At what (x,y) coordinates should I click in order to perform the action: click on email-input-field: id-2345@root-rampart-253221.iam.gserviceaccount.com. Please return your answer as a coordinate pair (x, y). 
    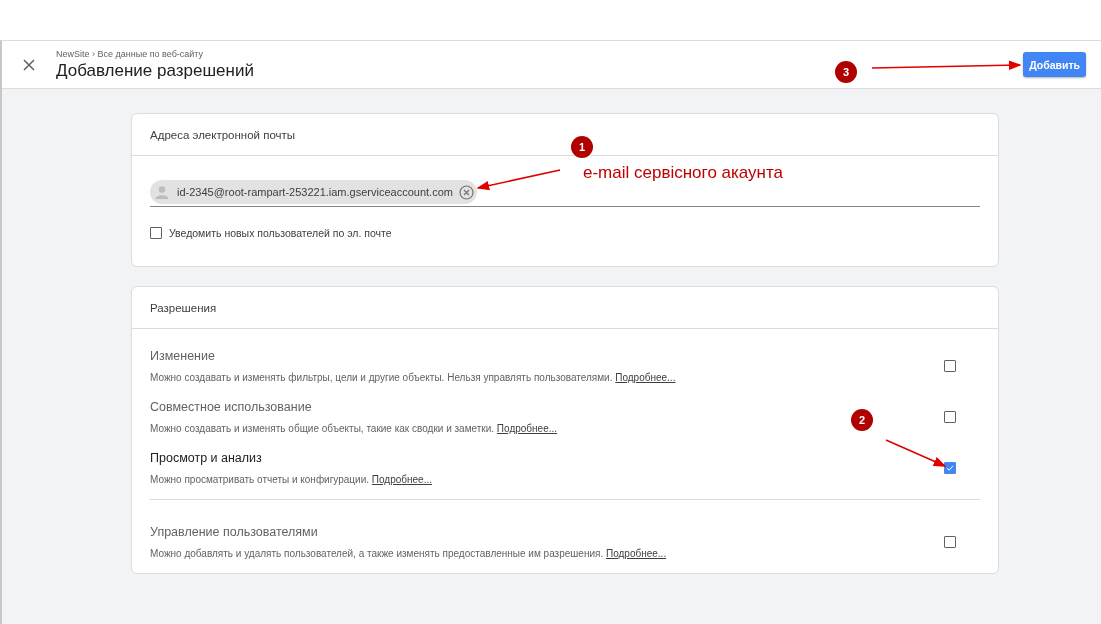
    Looking at the image, I should click on (565, 193).